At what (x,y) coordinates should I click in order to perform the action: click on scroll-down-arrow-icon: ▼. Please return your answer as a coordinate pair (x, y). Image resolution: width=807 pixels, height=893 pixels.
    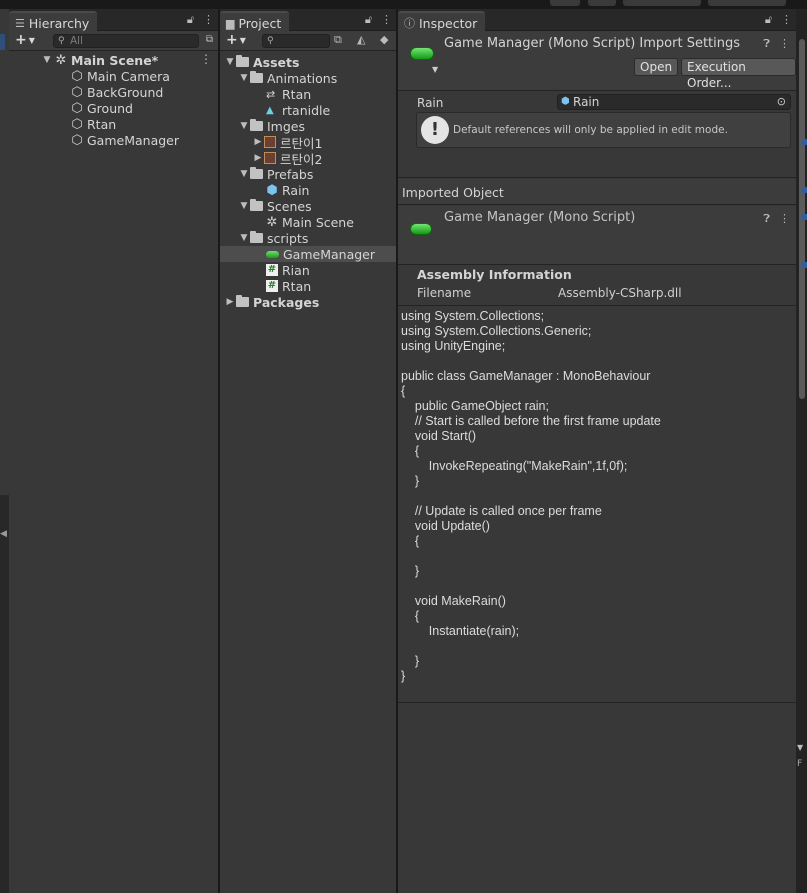
    Looking at the image, I should click on (800, 747).